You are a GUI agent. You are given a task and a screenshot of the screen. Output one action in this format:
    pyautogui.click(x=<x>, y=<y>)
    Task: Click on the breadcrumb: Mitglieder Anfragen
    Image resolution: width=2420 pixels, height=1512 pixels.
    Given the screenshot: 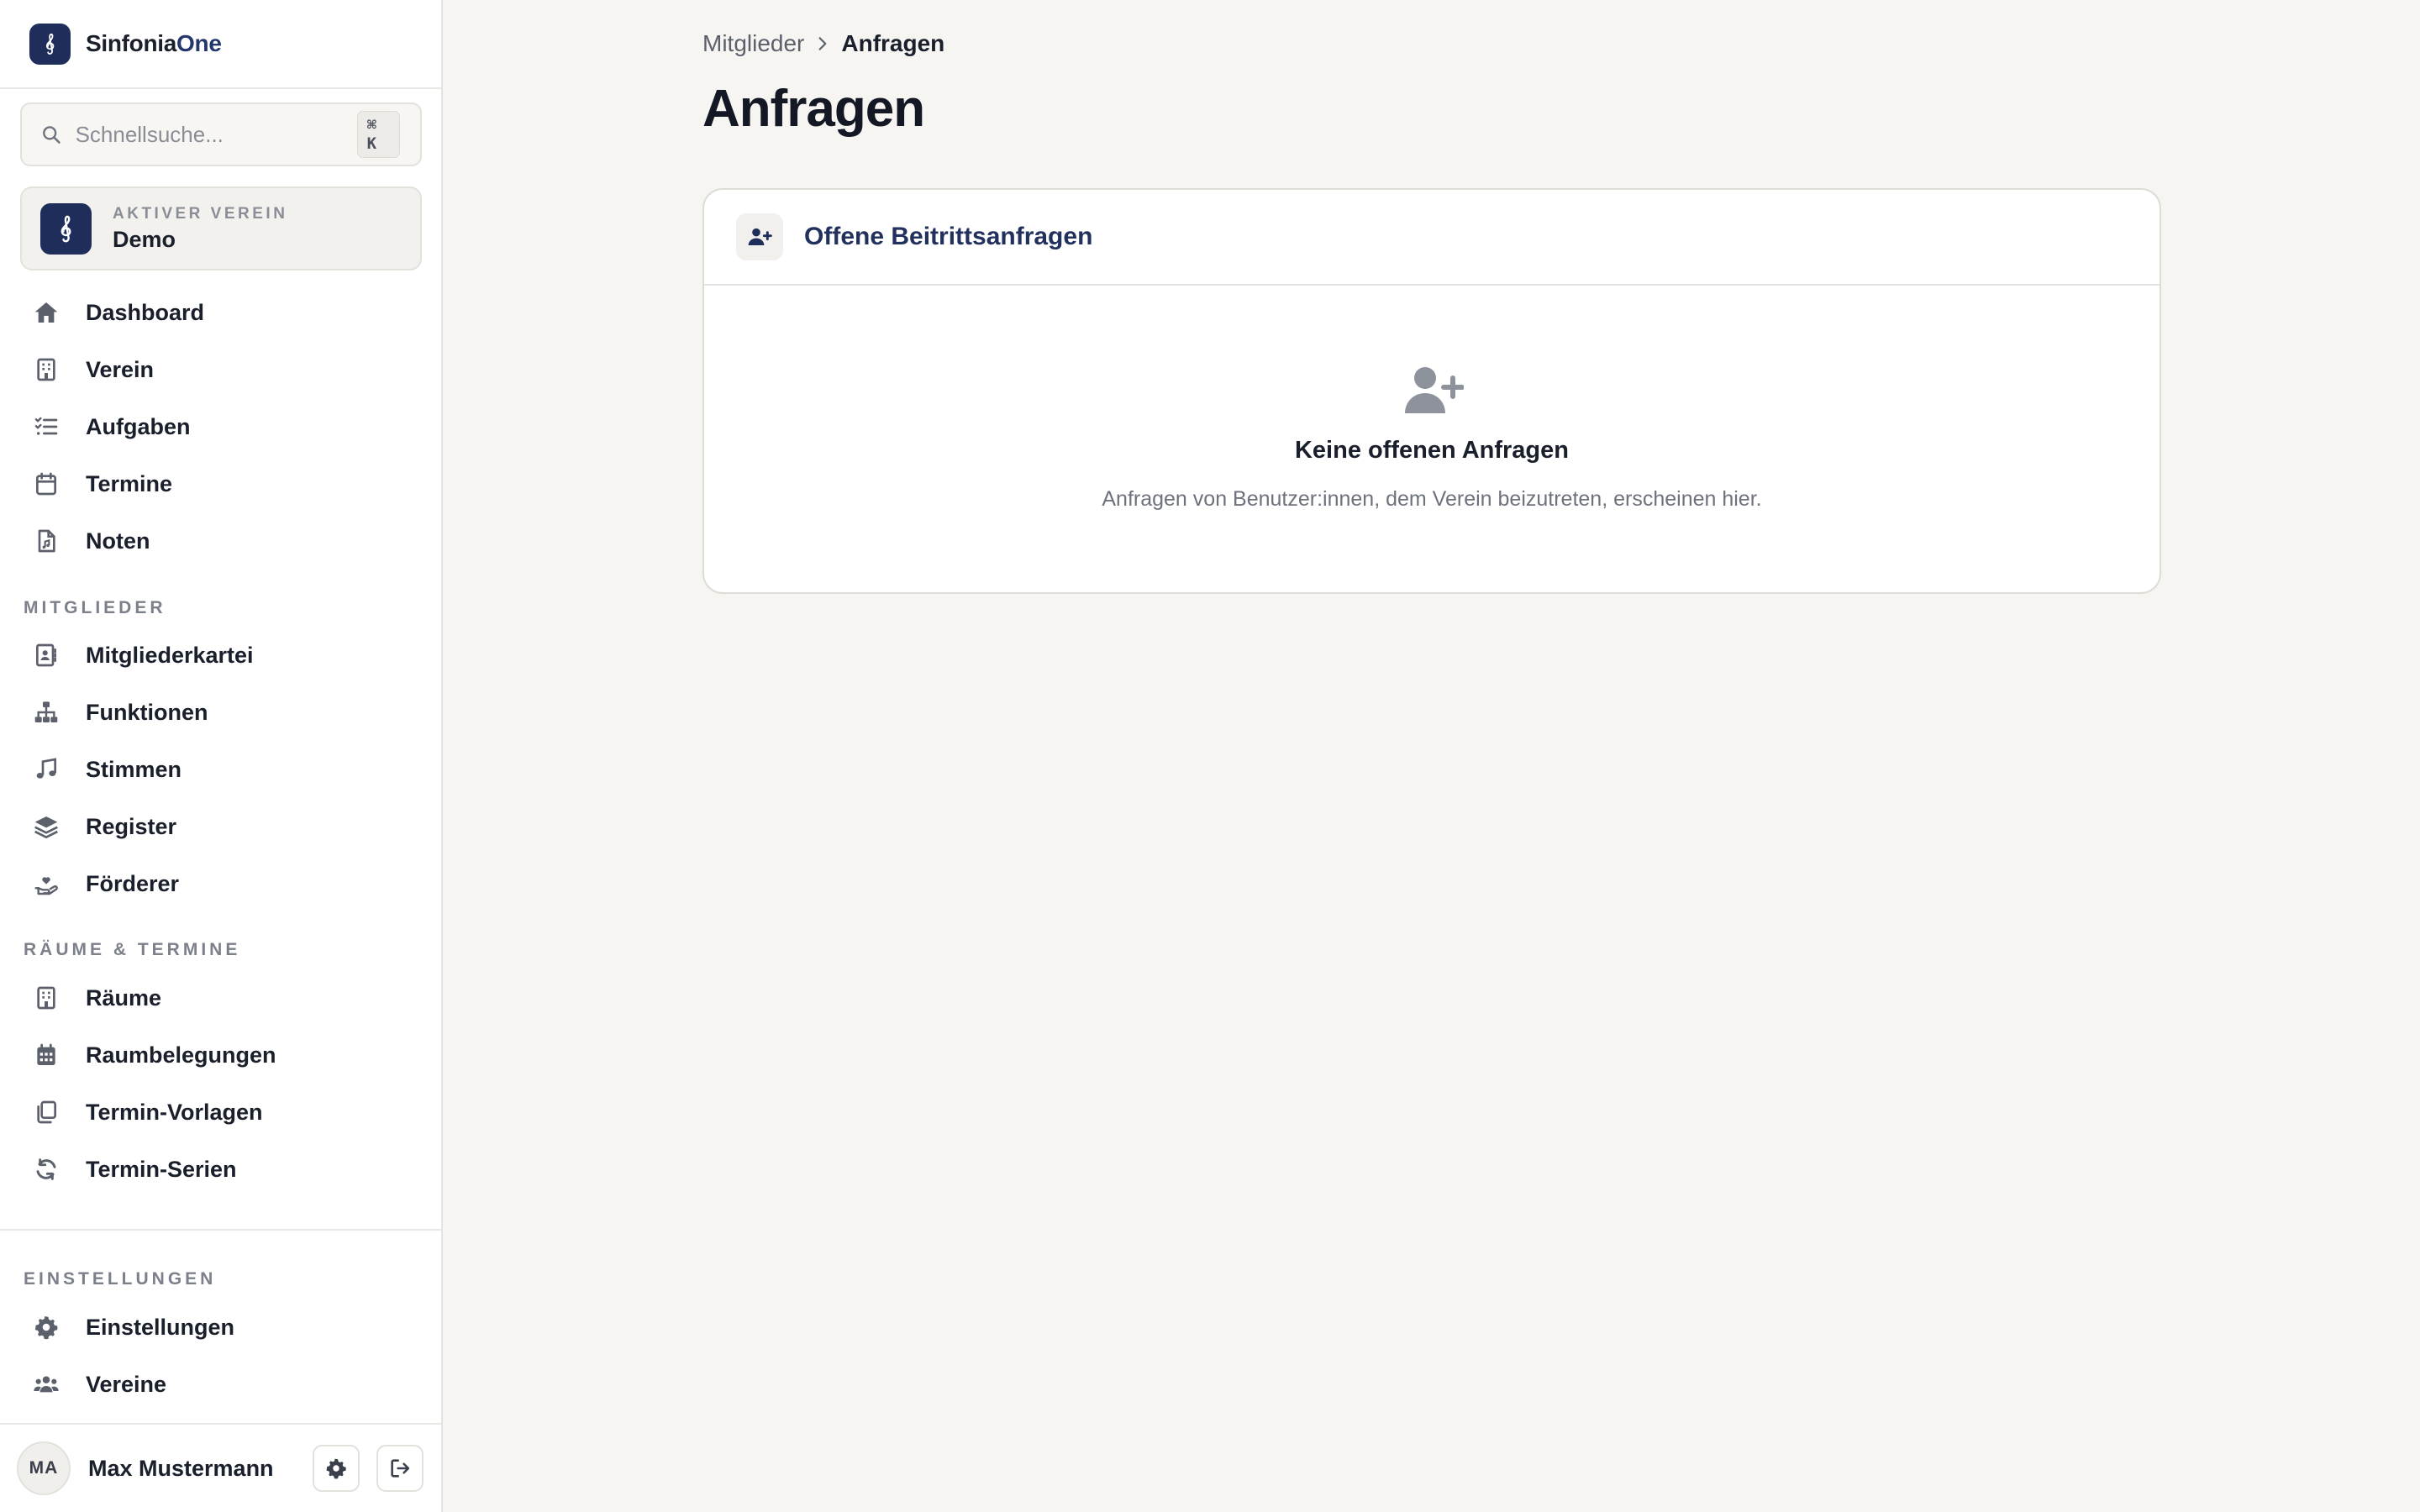 What is the action you would take?
    pyautogui.click(x=823, y=43)
    